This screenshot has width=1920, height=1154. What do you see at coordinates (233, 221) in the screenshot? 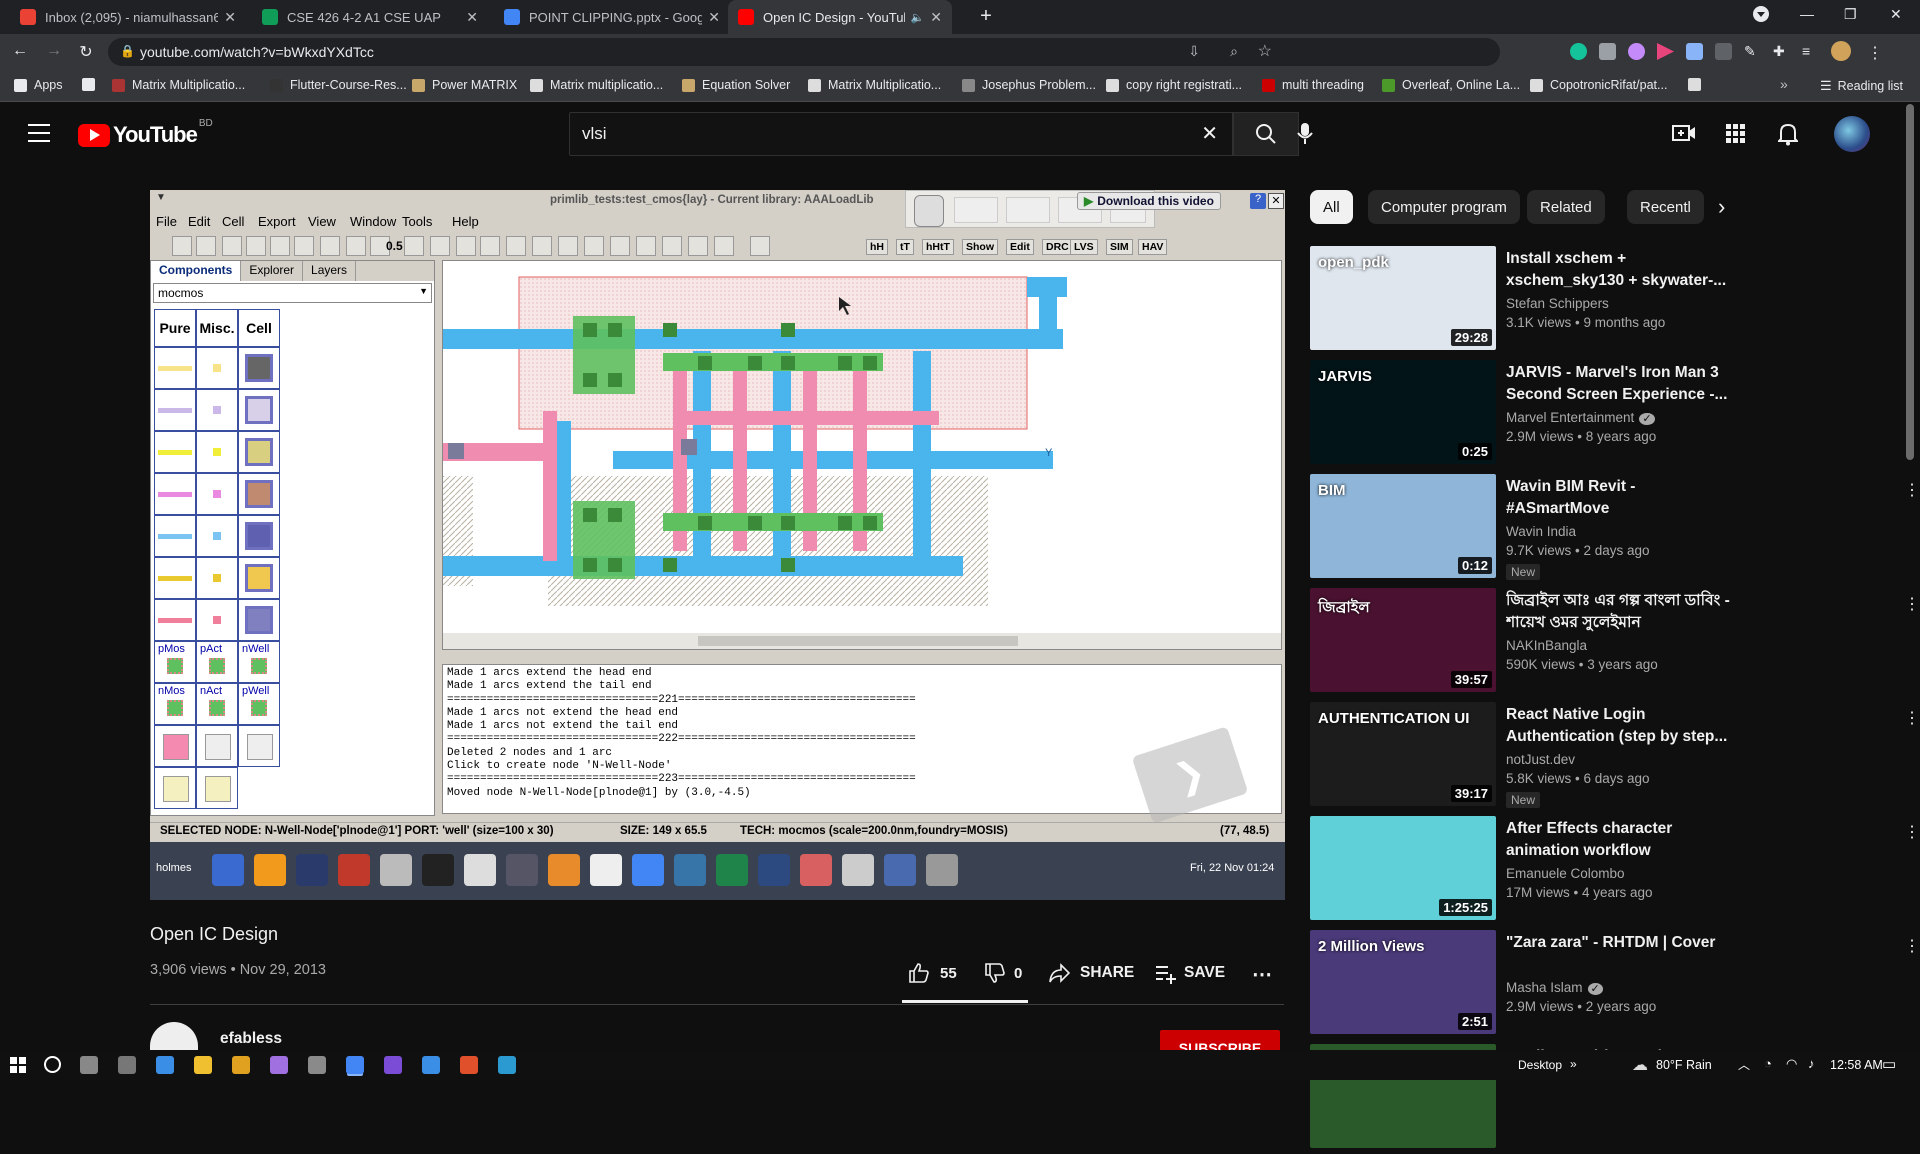
I see `app-menu-item: Cell` at bounding box center [233, 221].